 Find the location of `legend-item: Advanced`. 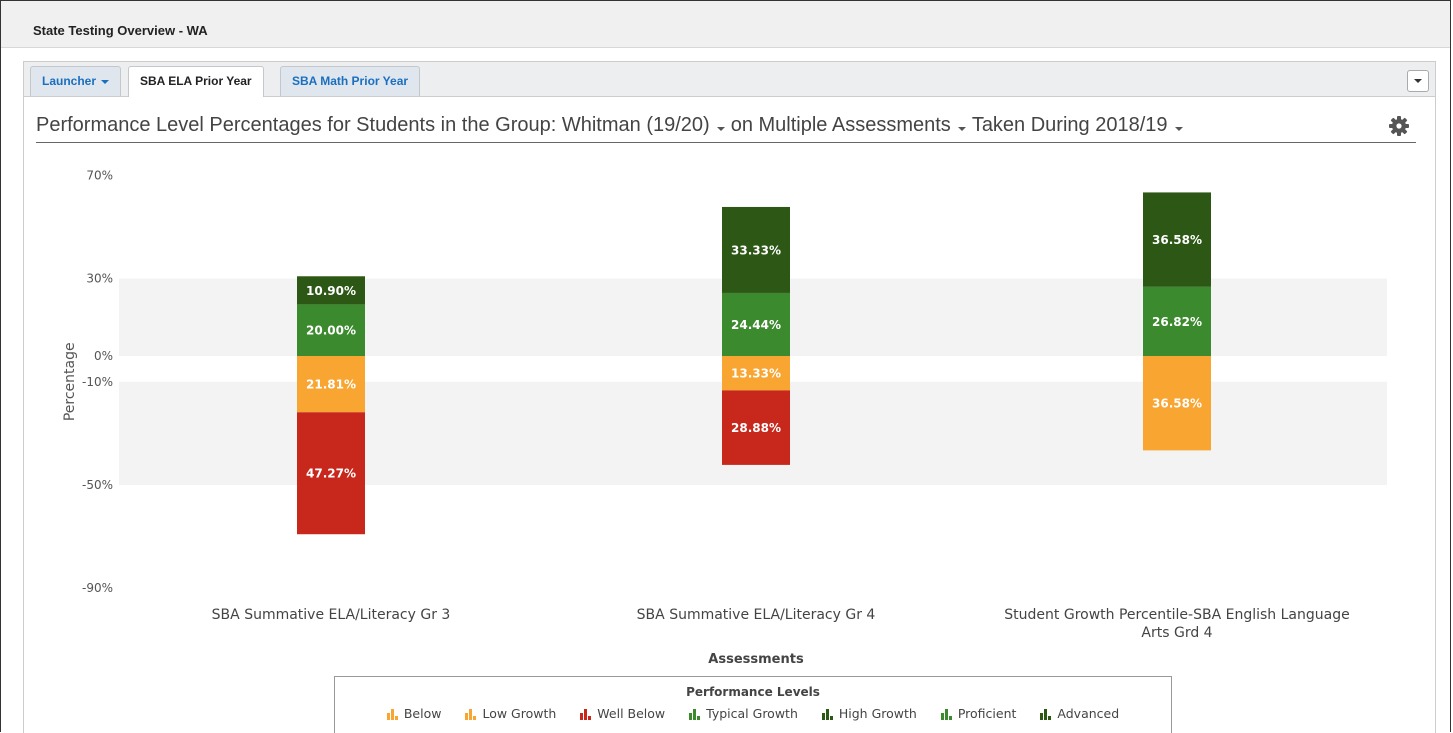

legend-item: Advanced is located at coordinates (1079, 713).